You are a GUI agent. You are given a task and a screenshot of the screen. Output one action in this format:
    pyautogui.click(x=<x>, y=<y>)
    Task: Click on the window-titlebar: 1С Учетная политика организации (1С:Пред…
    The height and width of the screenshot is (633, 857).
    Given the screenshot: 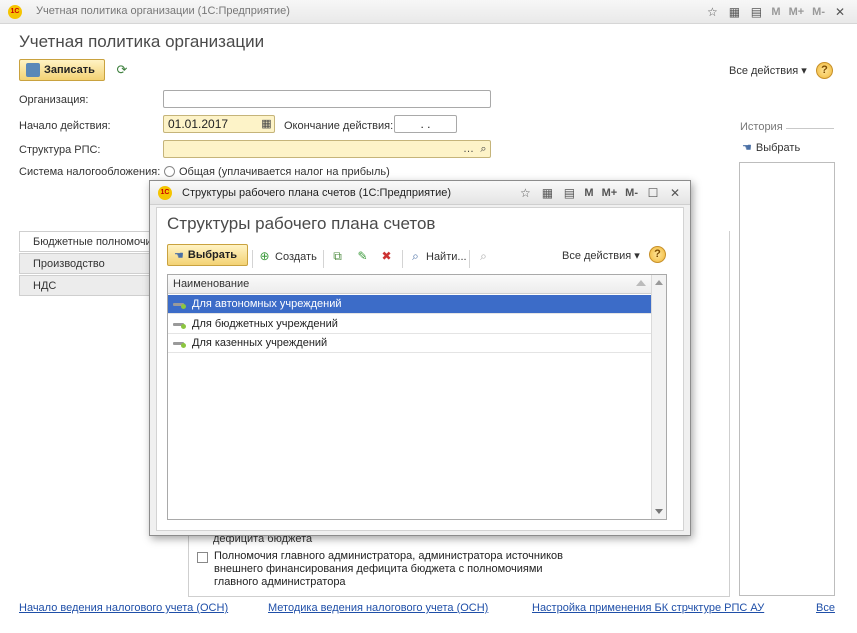 What is the action you would take?
    pyautogui.click(x=428, y=12)
    